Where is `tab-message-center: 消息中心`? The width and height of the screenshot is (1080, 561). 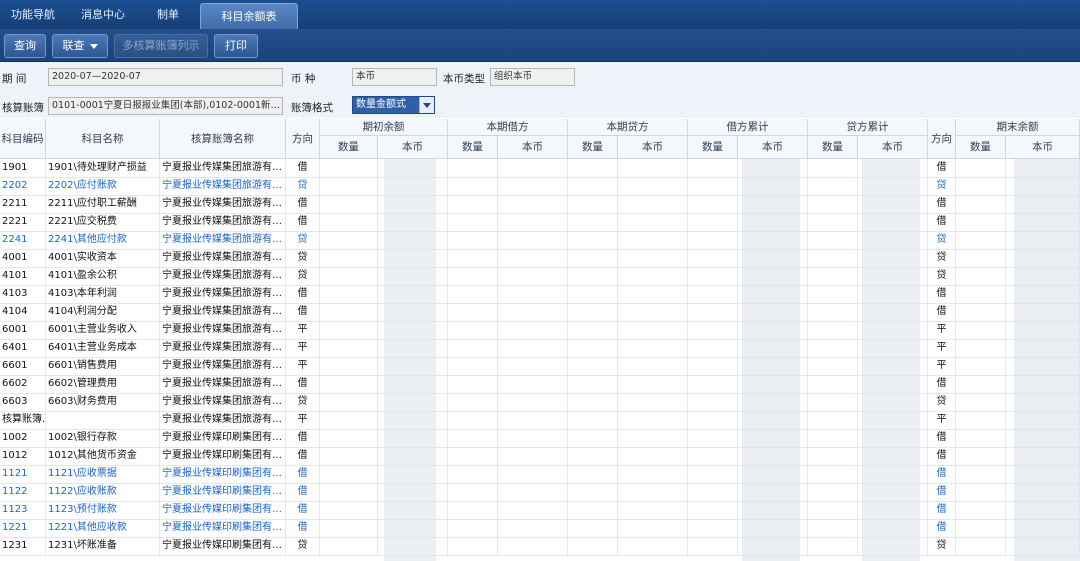
tab-message-center: 消息中心 is located at coordinates (103, 14).